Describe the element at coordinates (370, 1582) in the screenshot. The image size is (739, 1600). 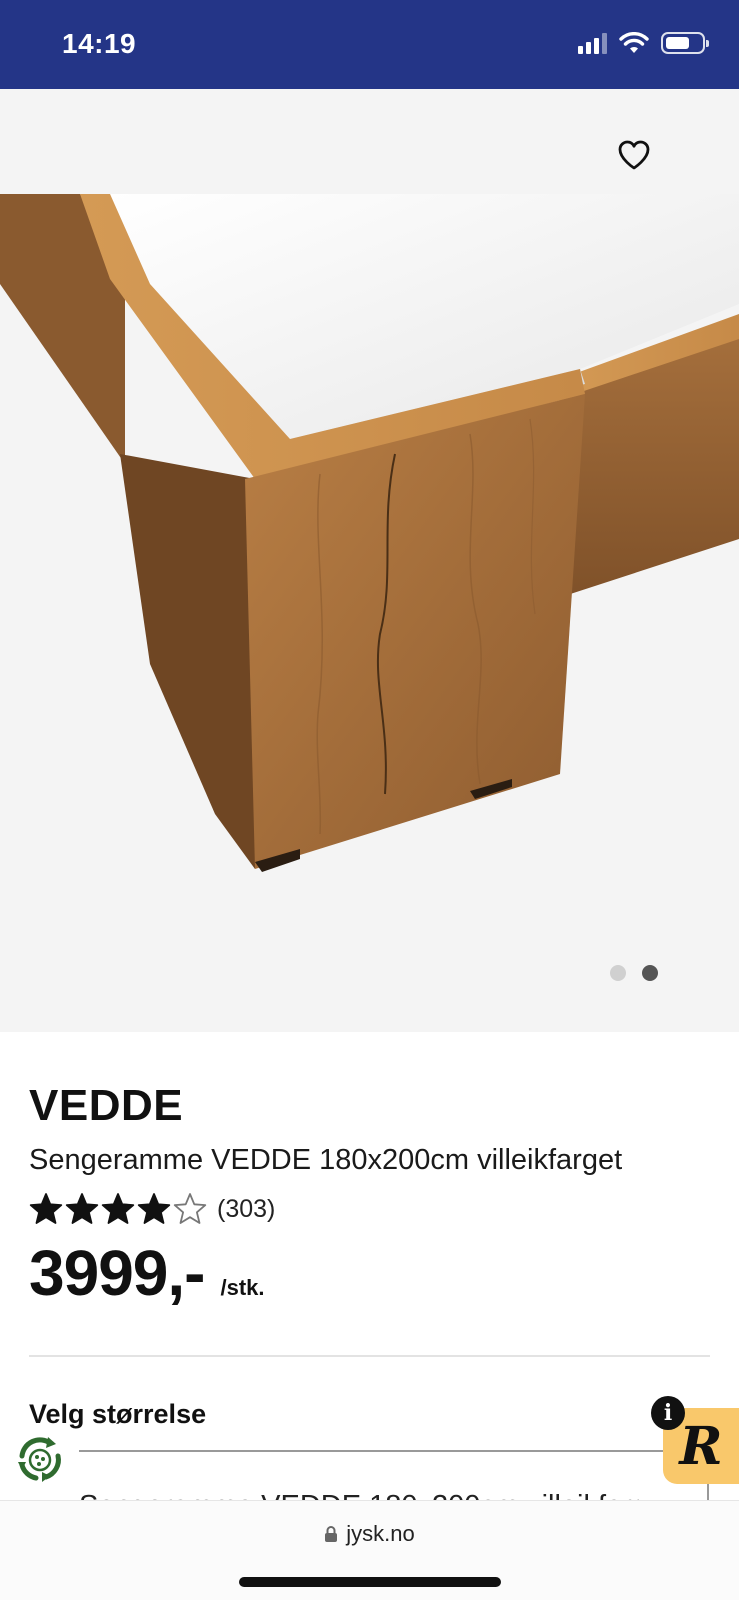
I see `home-indicator` at that location.